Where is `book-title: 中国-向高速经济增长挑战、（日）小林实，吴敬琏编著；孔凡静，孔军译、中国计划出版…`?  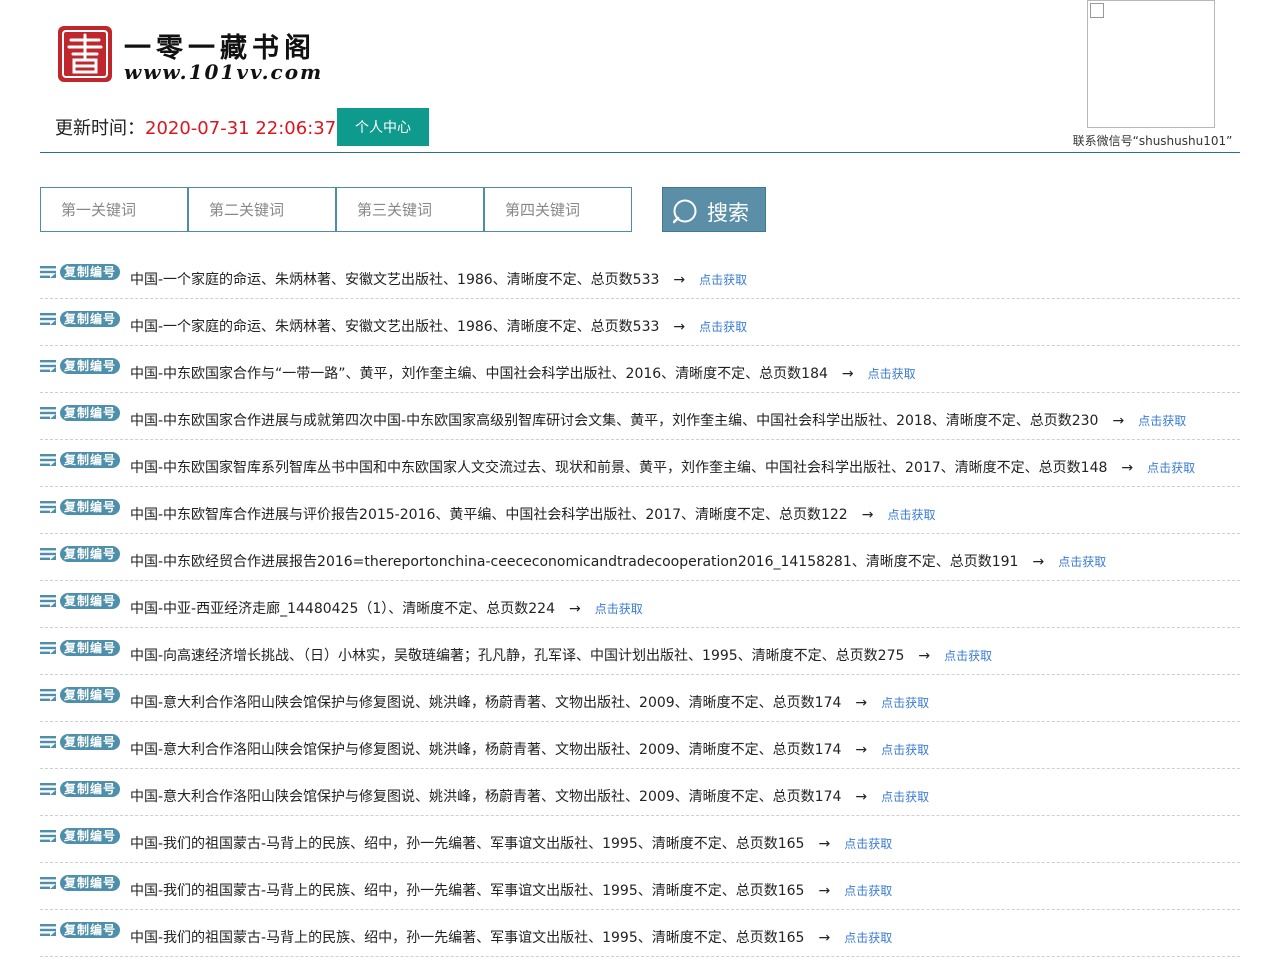
book-title: 中国-向高速经济增长挑战、（日）小林实，吴敬琏编著；孔凡静，孔军译、中国计划出版… is located at coordinates (517, 656).